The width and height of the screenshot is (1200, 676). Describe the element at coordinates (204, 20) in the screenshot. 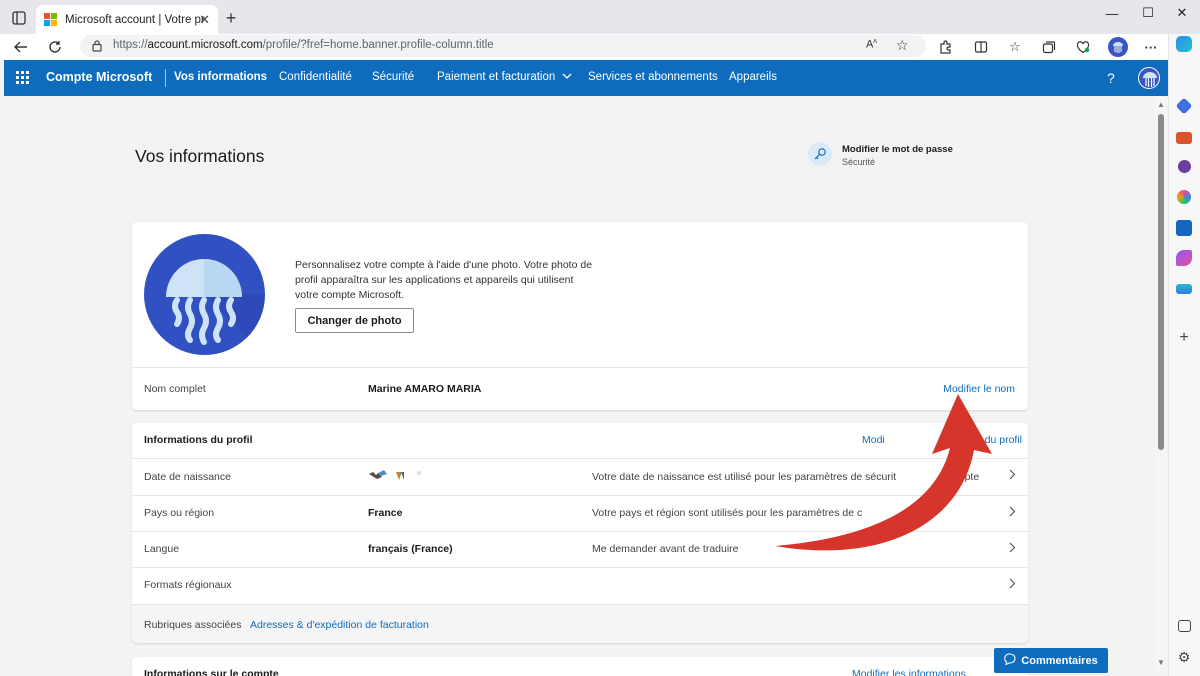

I see `close-tab-icon: ✕` at that location.